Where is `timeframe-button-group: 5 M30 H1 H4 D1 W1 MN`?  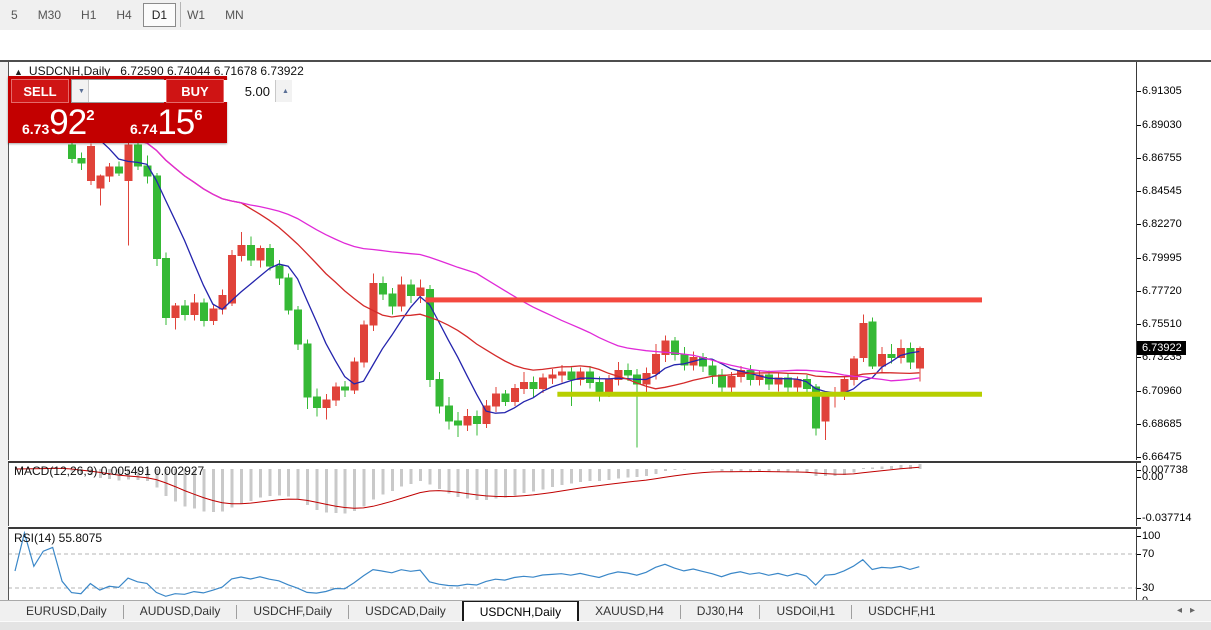
timeframe-button-group: 5 M30 H1 H4 D1 W1 MN is located at coordinates (128, 15).